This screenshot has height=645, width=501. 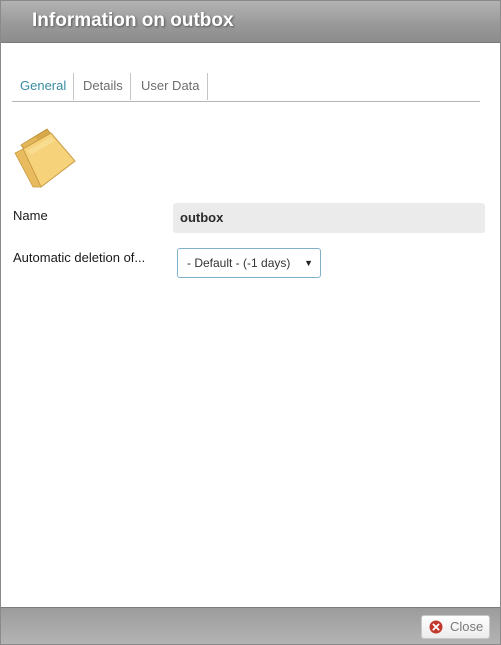 I want to click on dropdown-arrow-icon: ▼, so click(x=308, y=263).